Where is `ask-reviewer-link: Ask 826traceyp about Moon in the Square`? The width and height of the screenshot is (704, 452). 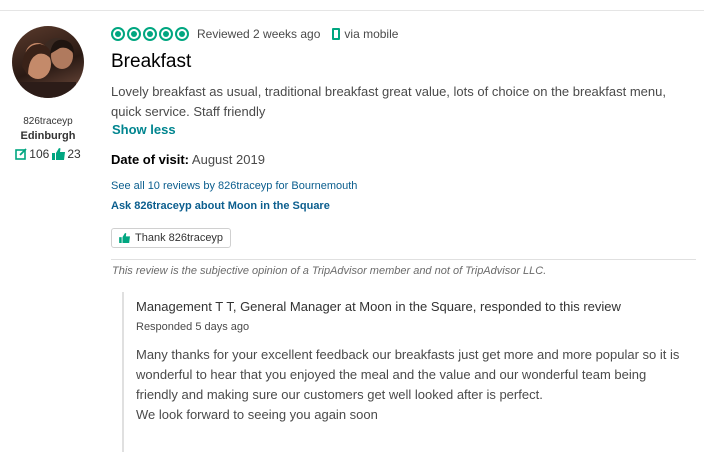
ask-reviewer-link: Ask 826traceyp about Moon in the Square is located at coordinates (220, 206).